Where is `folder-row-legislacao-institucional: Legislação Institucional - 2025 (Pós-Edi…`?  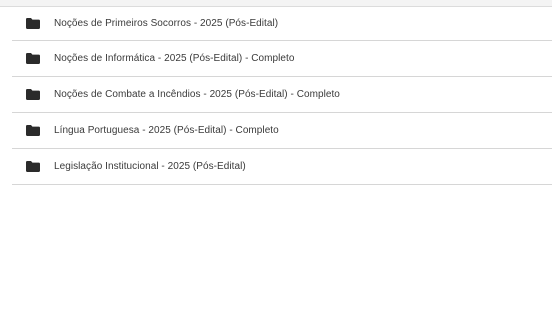
folder-row-legislacao-institucional: Legislação Institucional - 2025 (Pós-Edi… is located at coordinates (282, 167).